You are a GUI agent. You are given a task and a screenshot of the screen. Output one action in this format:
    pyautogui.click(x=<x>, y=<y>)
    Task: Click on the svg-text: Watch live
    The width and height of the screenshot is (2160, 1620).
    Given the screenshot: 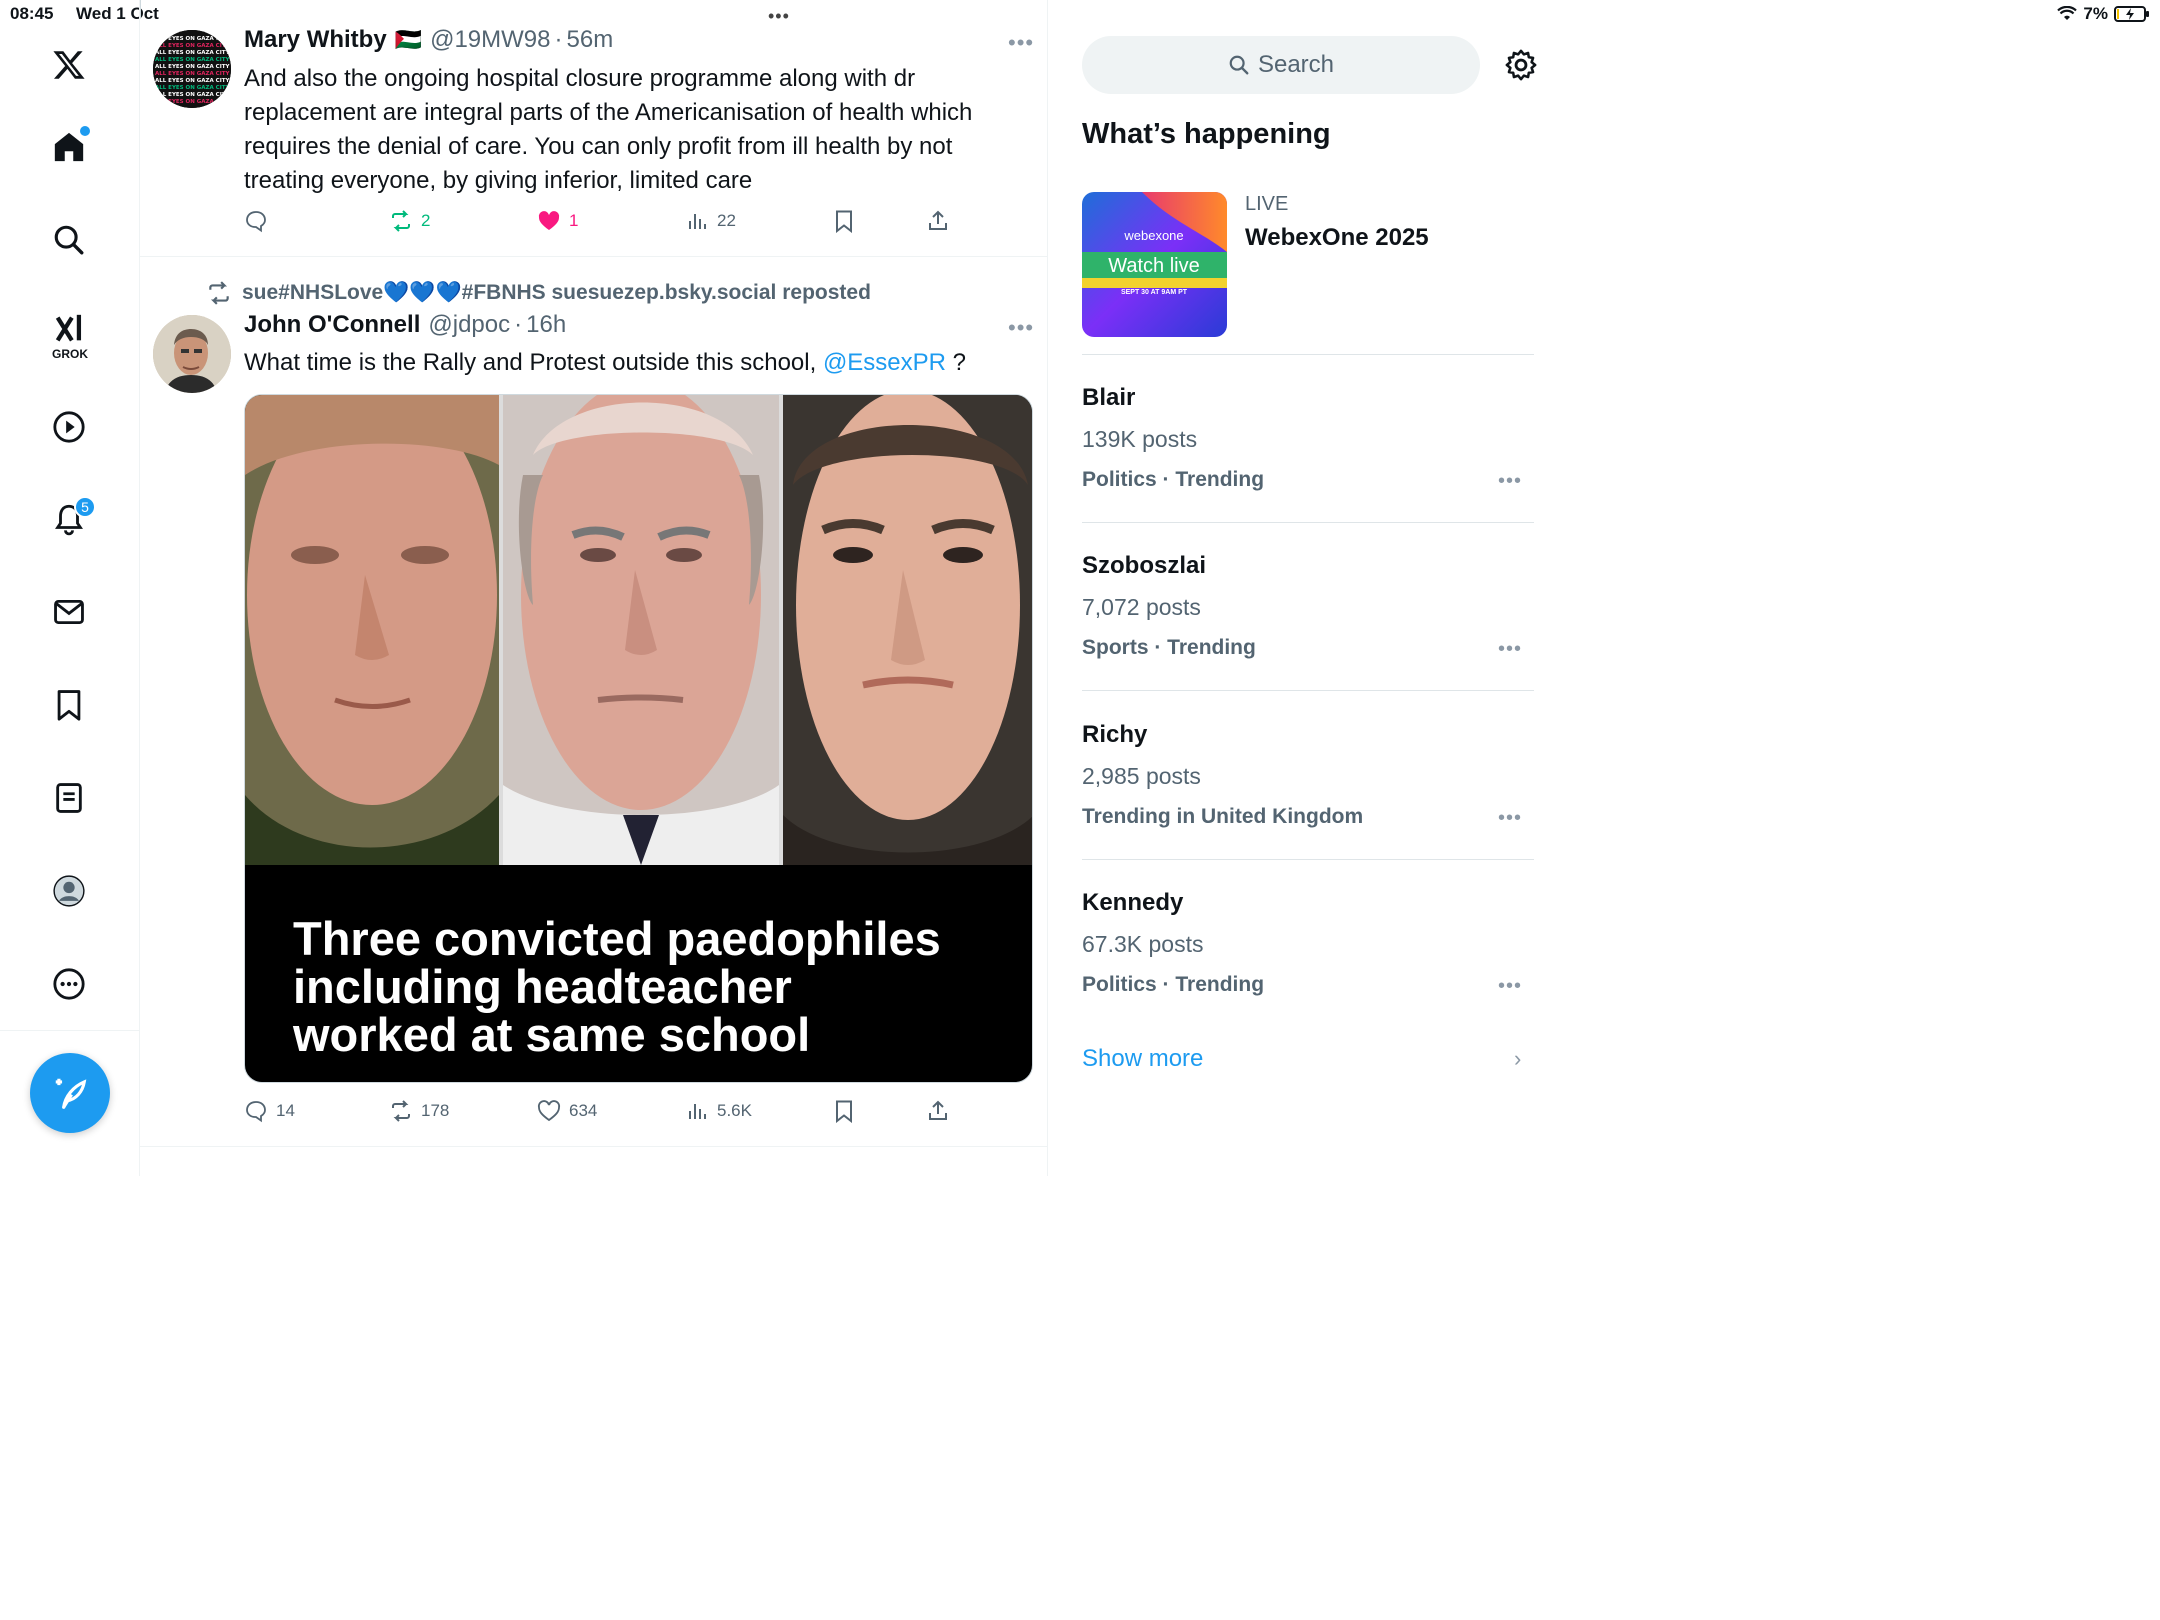 What is the action you would take?
    pyautogui.click(x=1154, y=266)
    